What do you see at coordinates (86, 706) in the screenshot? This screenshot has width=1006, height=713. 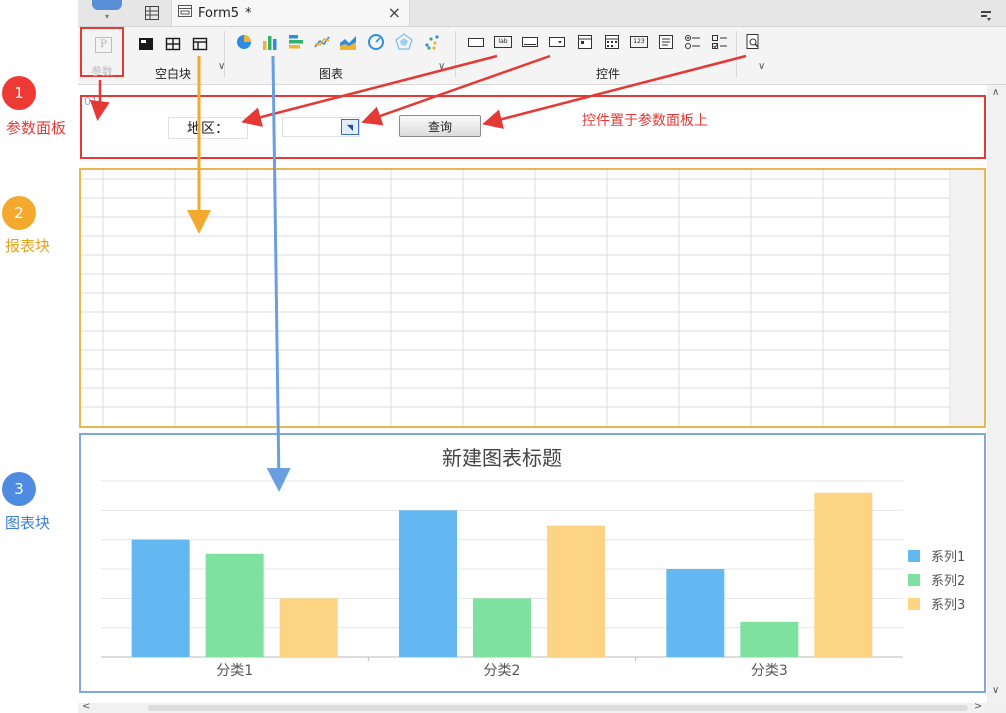 I see `scroll-left-icon: <` at bounding box center [86, 706].